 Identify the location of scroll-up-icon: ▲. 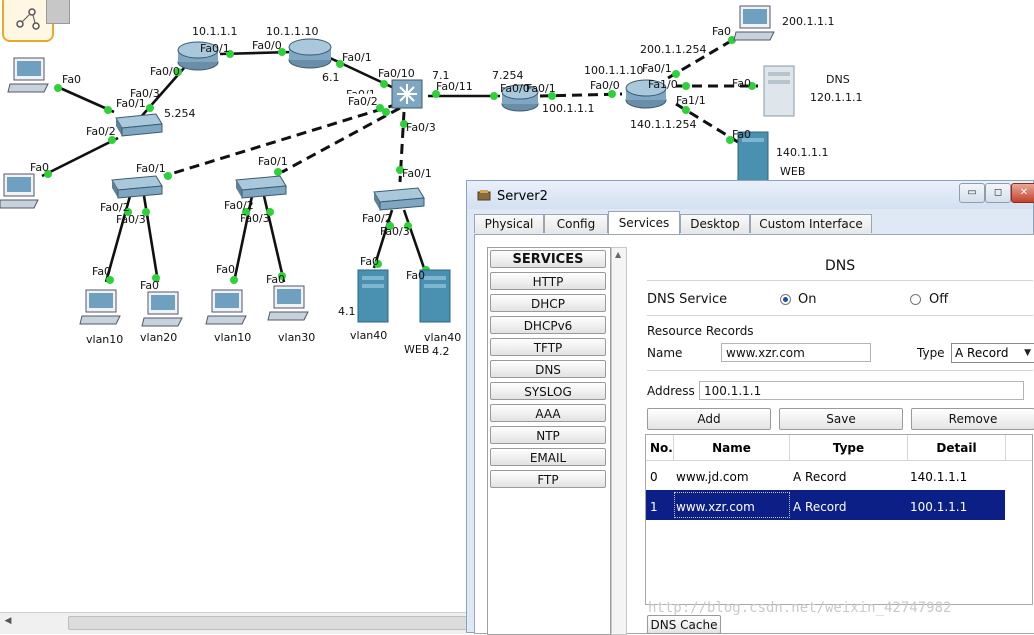
(618, 254).